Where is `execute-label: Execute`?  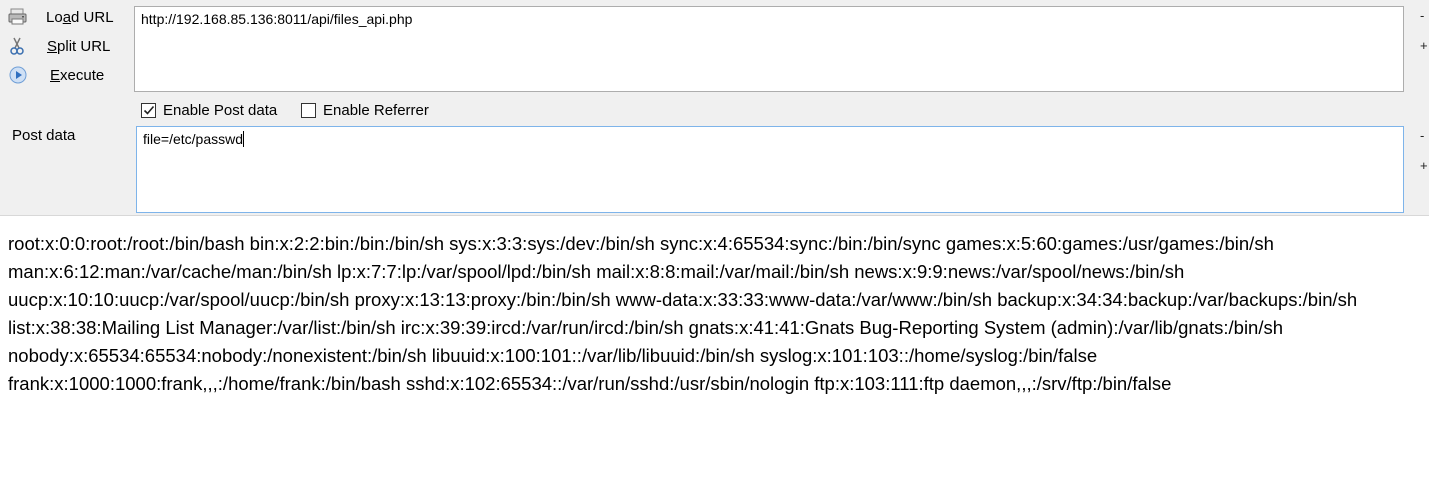
execute-label: Execute is located at coordinates (77, 75).